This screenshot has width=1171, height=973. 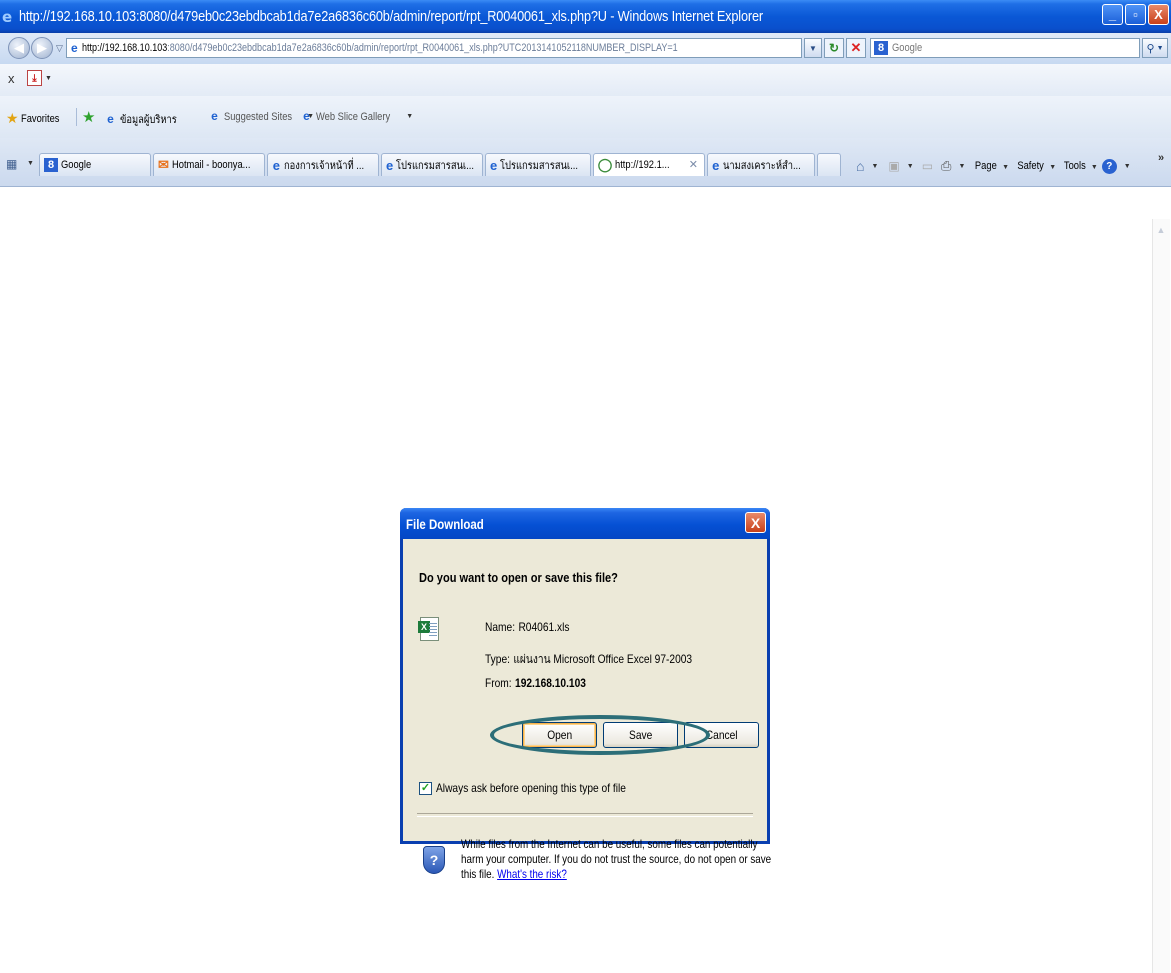 I want to click on command-bar: ⌂ ▼ ▣ ▼ ▭ ⎙ ▼ Page ▼ Safety ▼ Tools ▼ ? ▼, so click(x=995, y=166).